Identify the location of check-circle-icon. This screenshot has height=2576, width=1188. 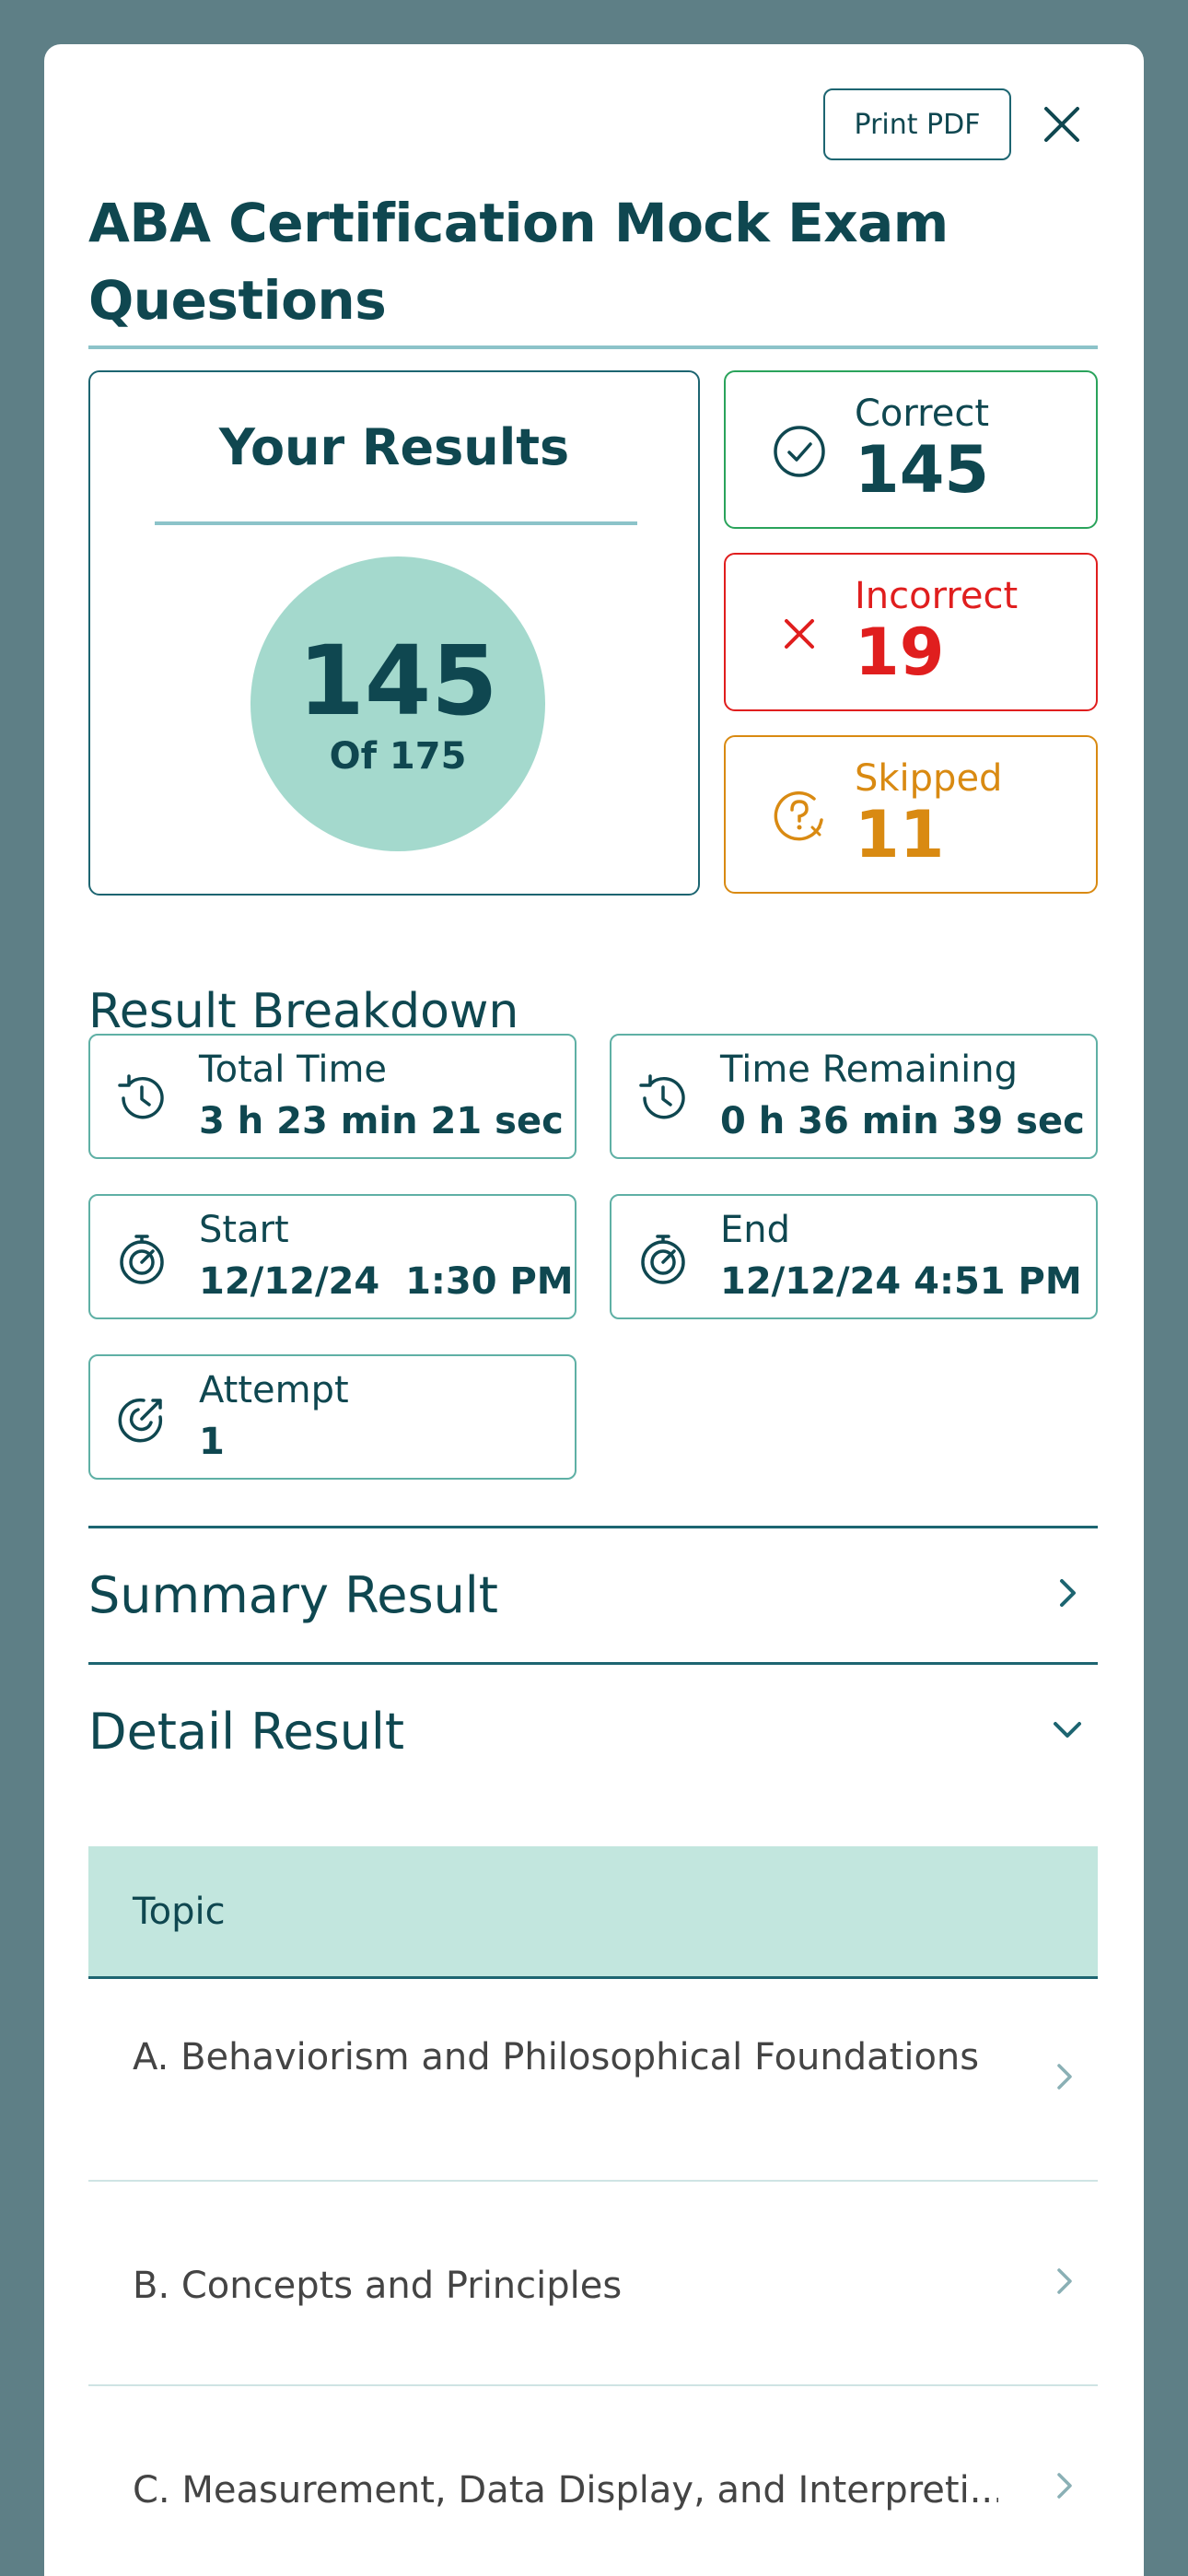
(799, 451).